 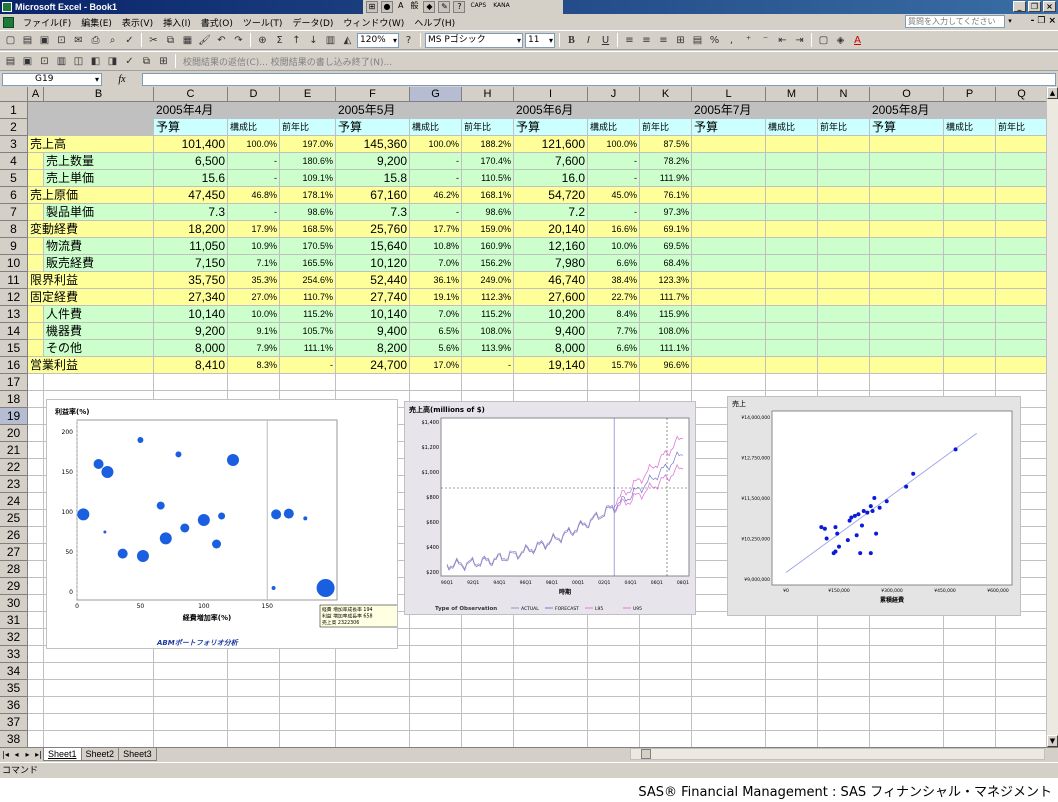 I want to click on column-header: O, so click(x=907, y=94).